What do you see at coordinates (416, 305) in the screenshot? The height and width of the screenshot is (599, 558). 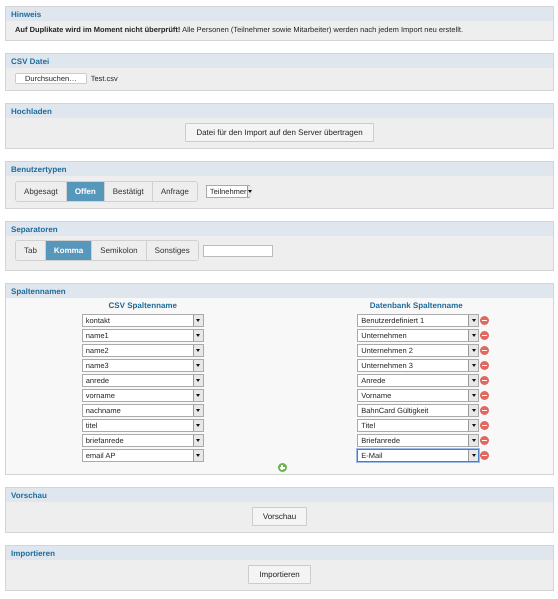 I see `column-heading: Datenbank Spaltenname` at bounding box center [416, 305].